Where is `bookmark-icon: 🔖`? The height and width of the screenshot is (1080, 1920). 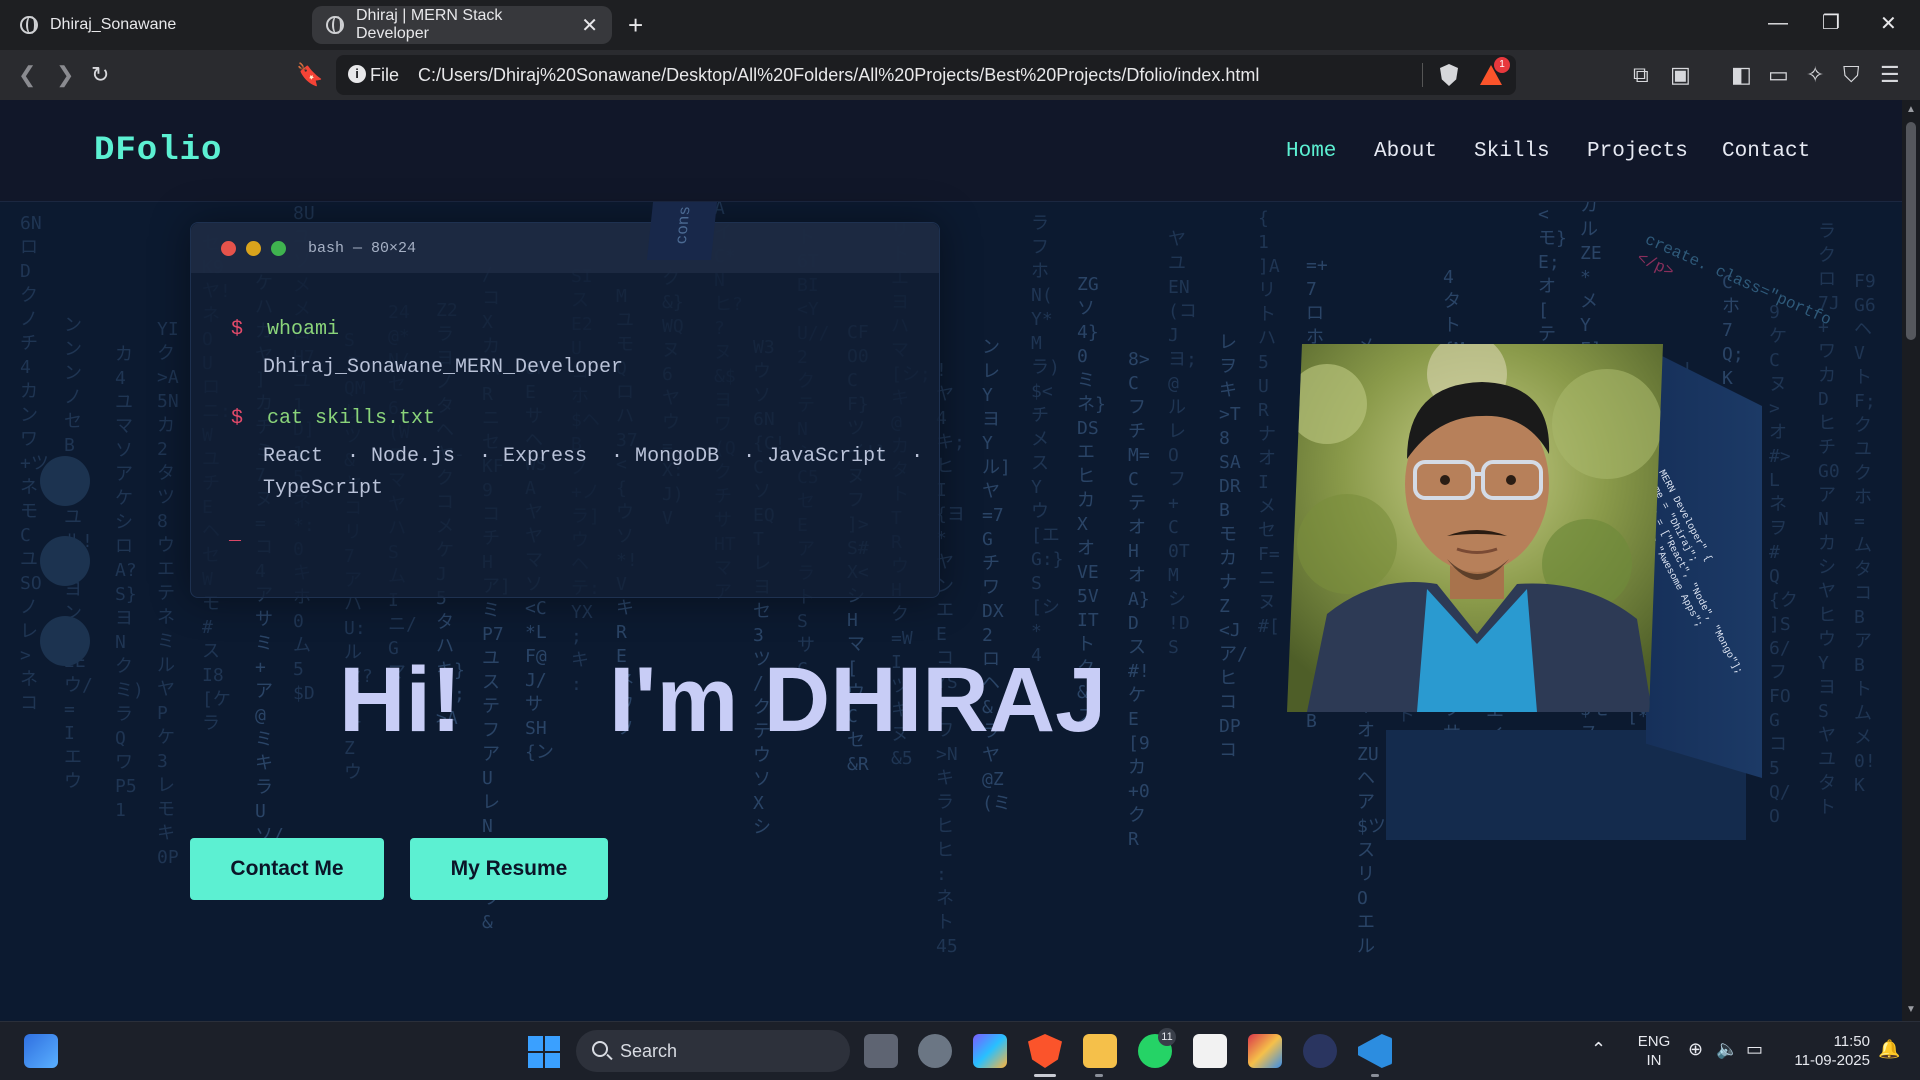
bookmark-icon: 🔖 is located at coordinates (309, 75).